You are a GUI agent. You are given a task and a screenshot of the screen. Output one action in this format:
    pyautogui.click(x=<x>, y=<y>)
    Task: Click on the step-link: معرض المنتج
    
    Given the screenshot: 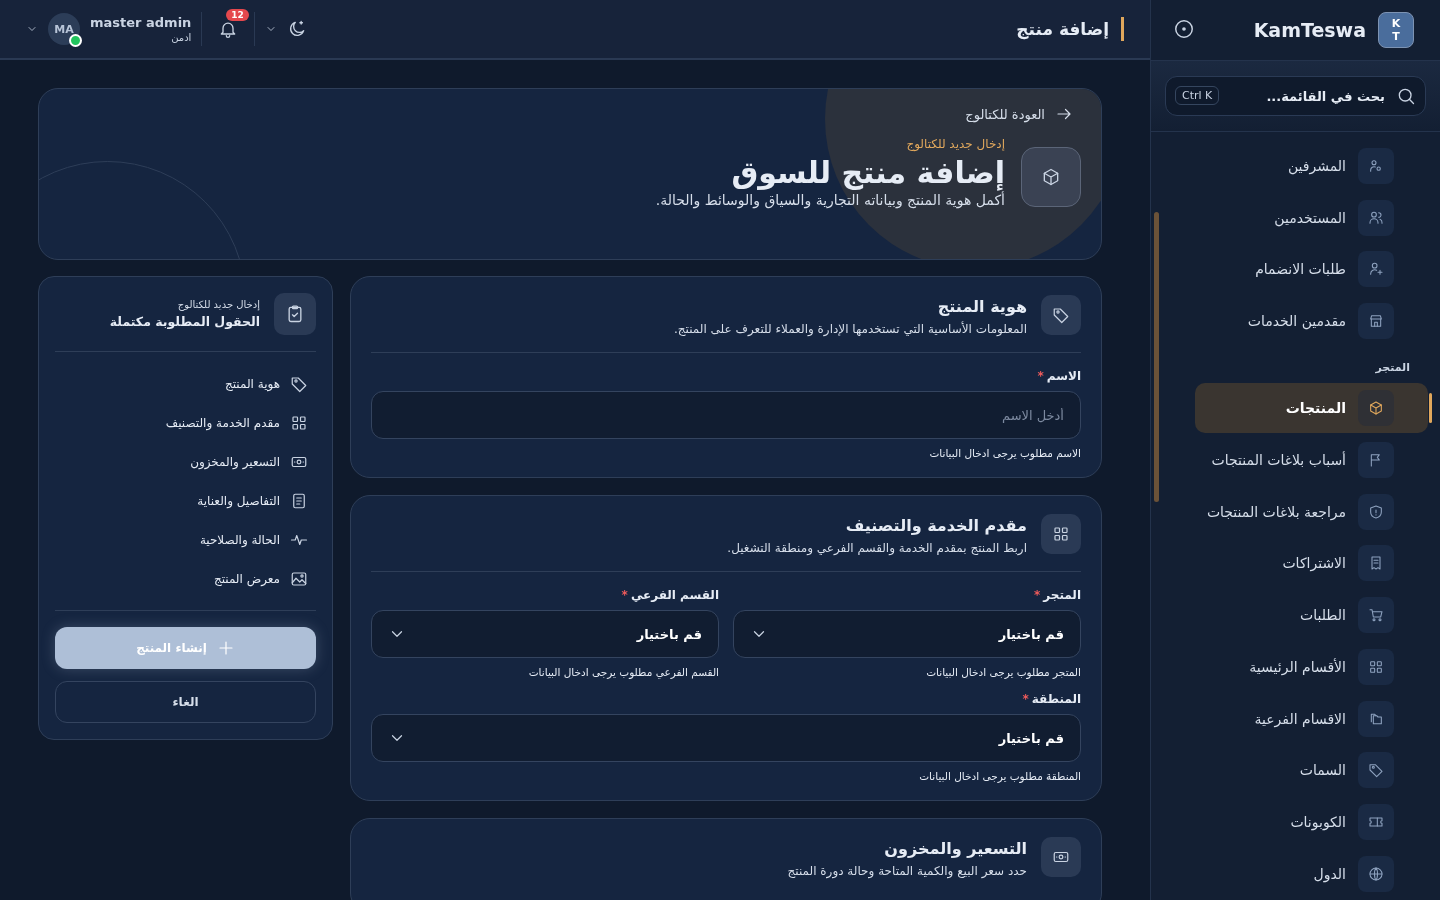 What is the action you would take?
    pyautogui.click(x=185, y=578)
    